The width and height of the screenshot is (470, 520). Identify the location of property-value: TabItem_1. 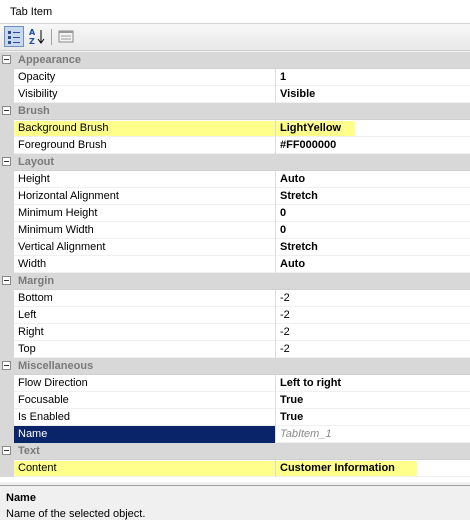
(373, 434).